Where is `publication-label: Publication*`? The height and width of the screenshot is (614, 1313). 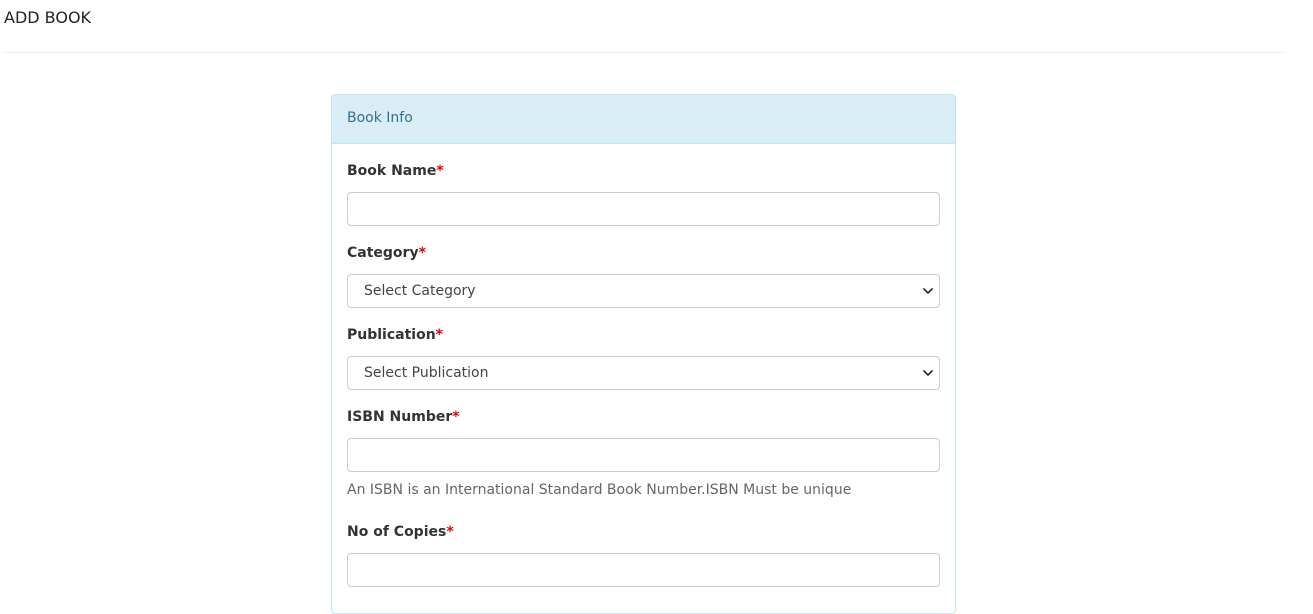 publication-label: Publication* is located at coordinates (395, 335).